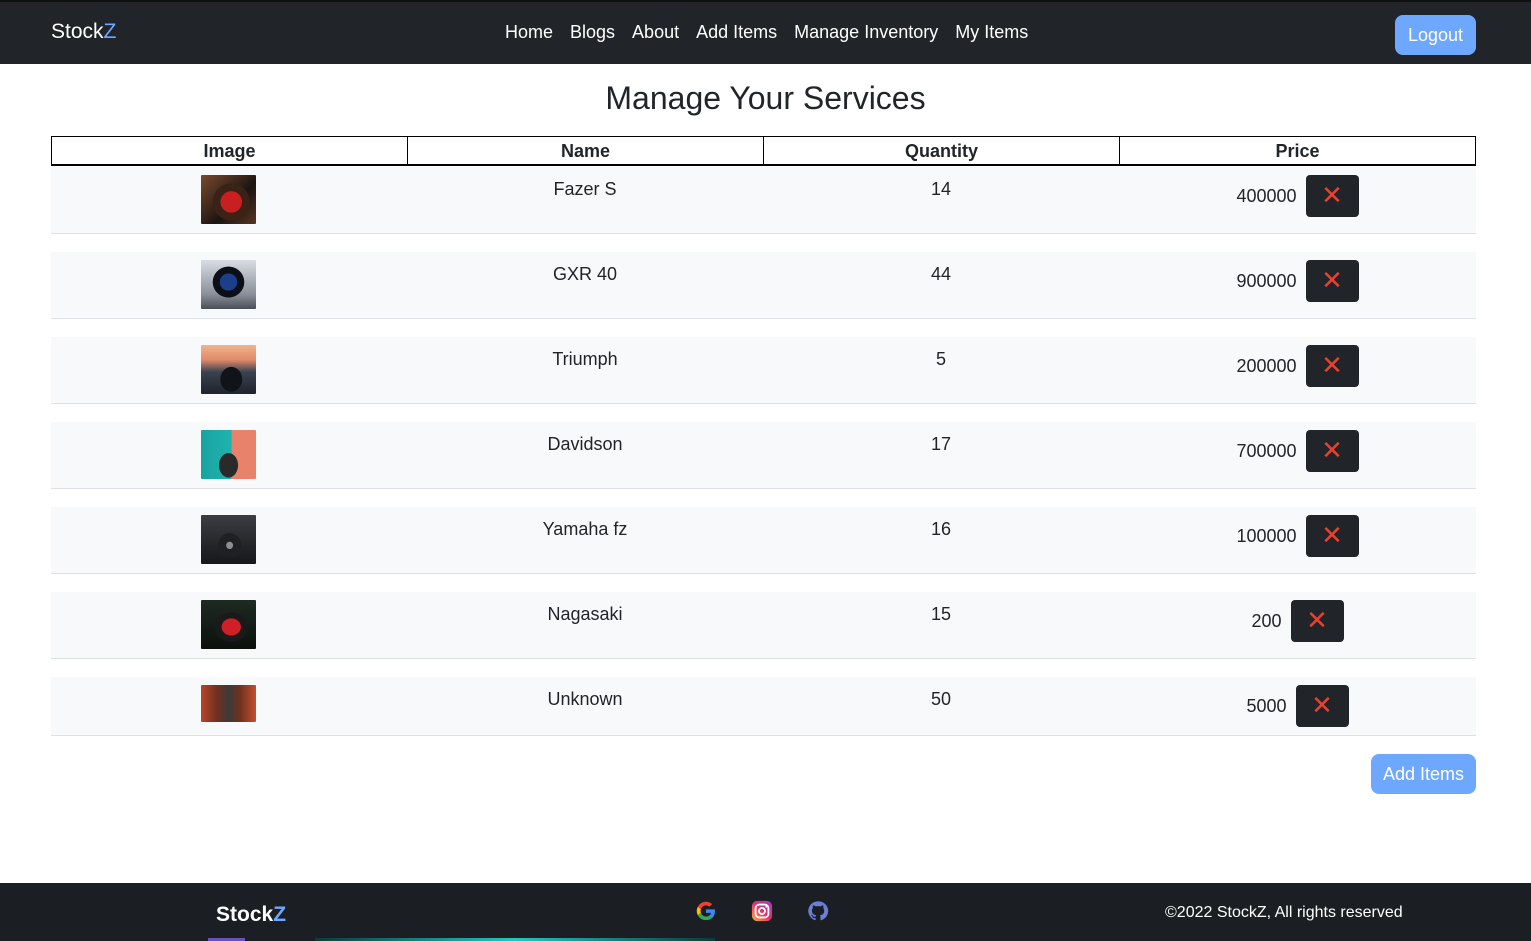  I want to click on price-cell: 100000 ✕, so click(1297, 536).